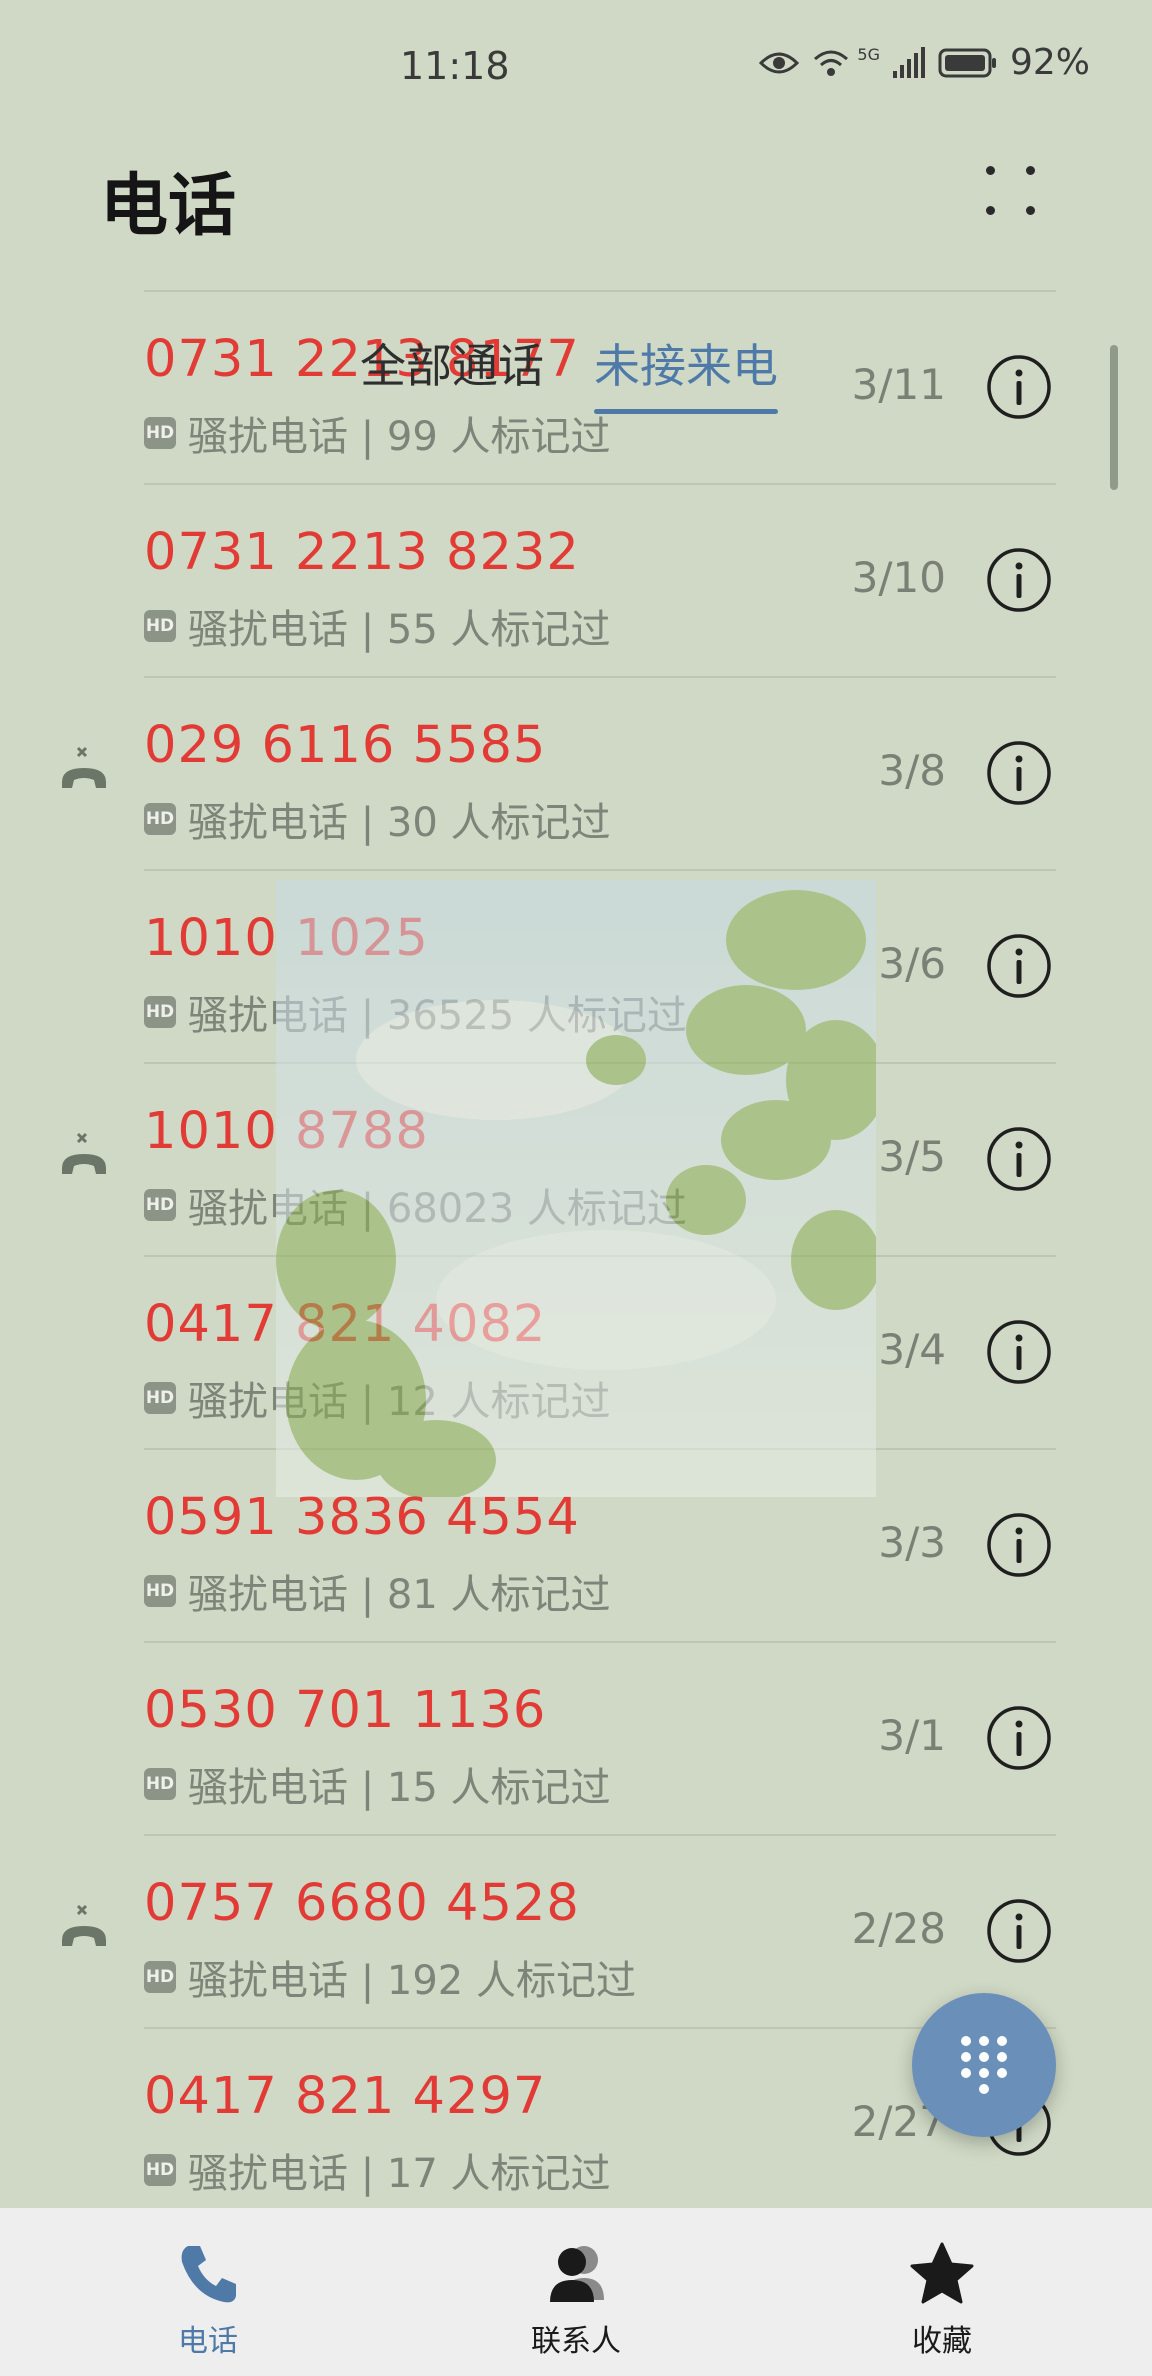  What do you see at coordinates (452, 369) in the screenshot?
I see `tab-all-calls: 全部通话` at bounding box center [452, 369].